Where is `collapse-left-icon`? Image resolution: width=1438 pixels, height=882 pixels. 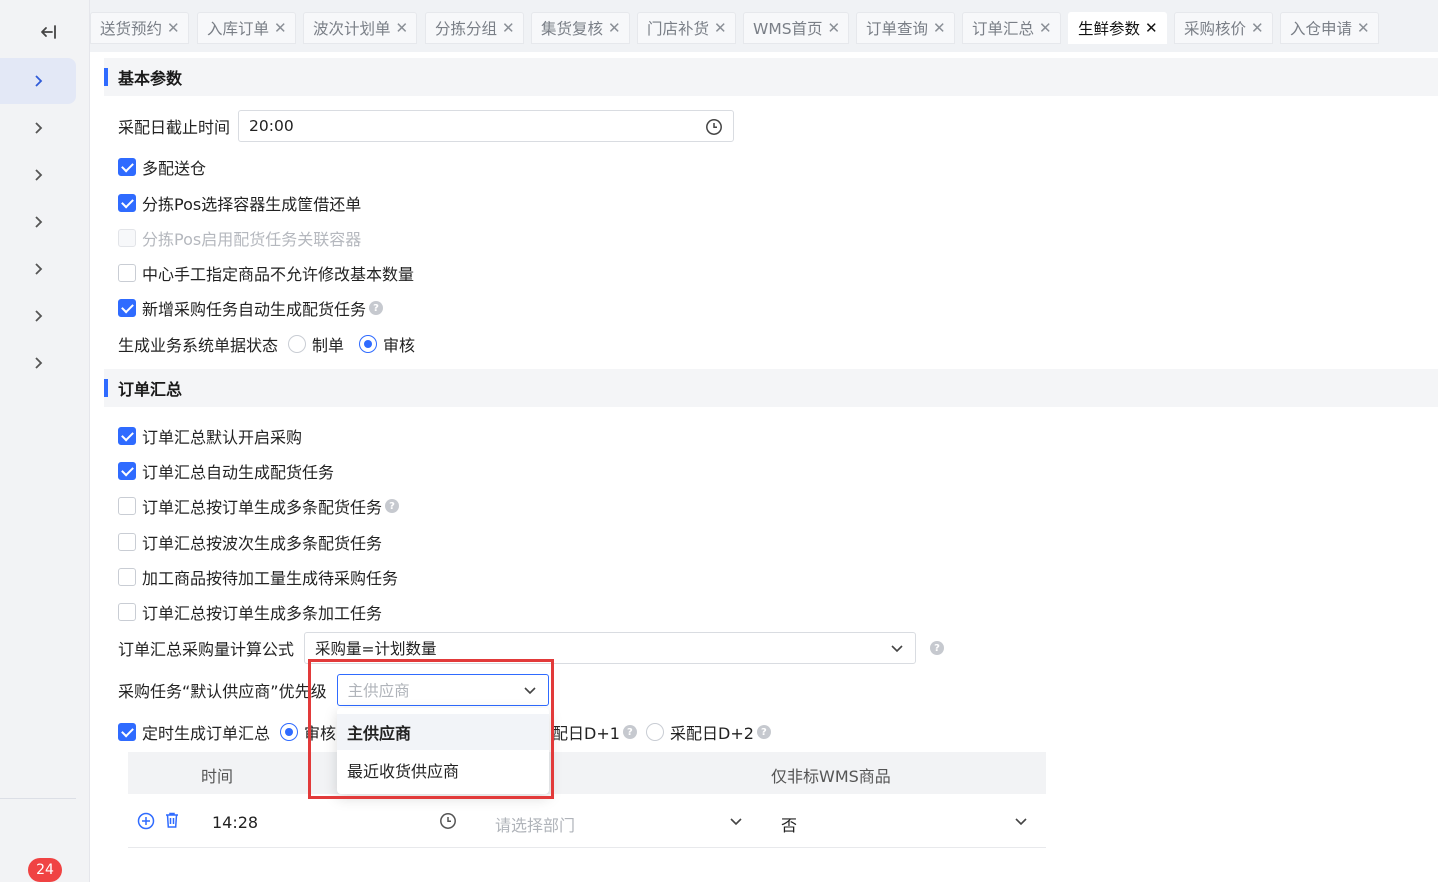 collapse-left-icon is located at coordinates (52, 34).